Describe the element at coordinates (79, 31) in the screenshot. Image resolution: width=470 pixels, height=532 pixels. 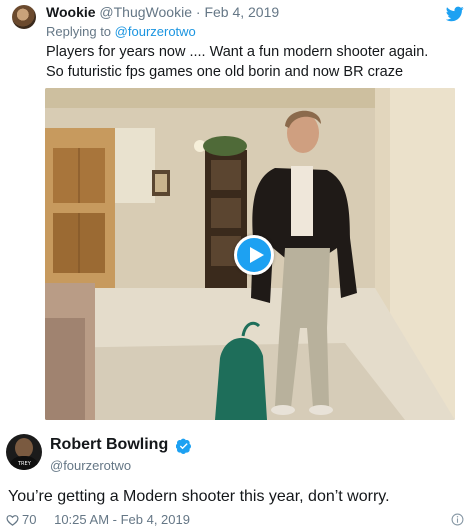
I see `replying-to-label: Replying to` at that location.